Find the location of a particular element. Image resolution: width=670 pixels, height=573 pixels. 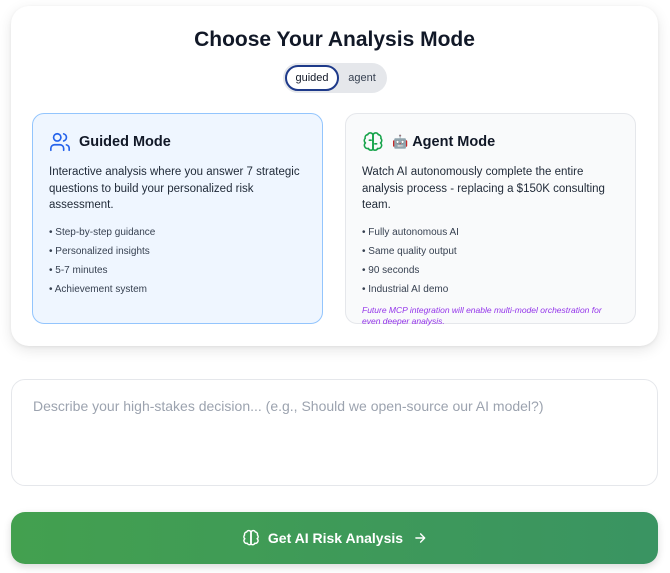

users-icon is located at coordinates (60, 142).